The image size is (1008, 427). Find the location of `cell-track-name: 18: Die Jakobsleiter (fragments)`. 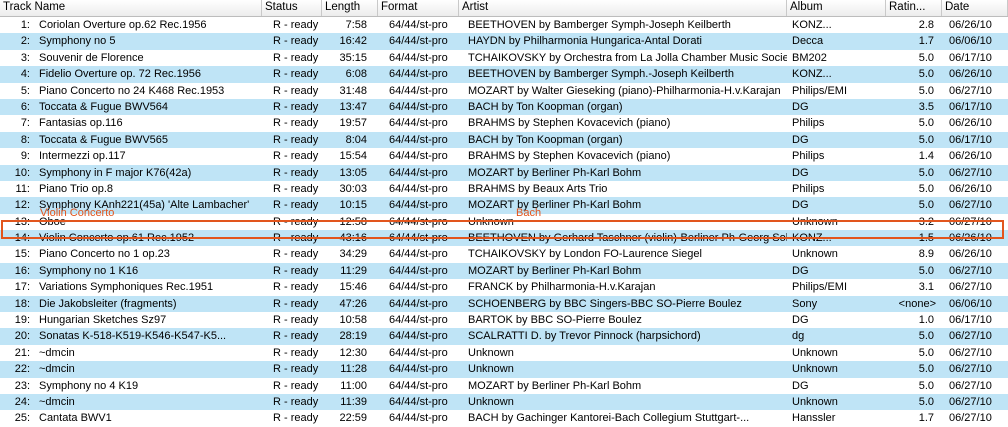

cell-track-name: 18: Die Jakobsleiter (fragments) is located at coordinates (131, 304).